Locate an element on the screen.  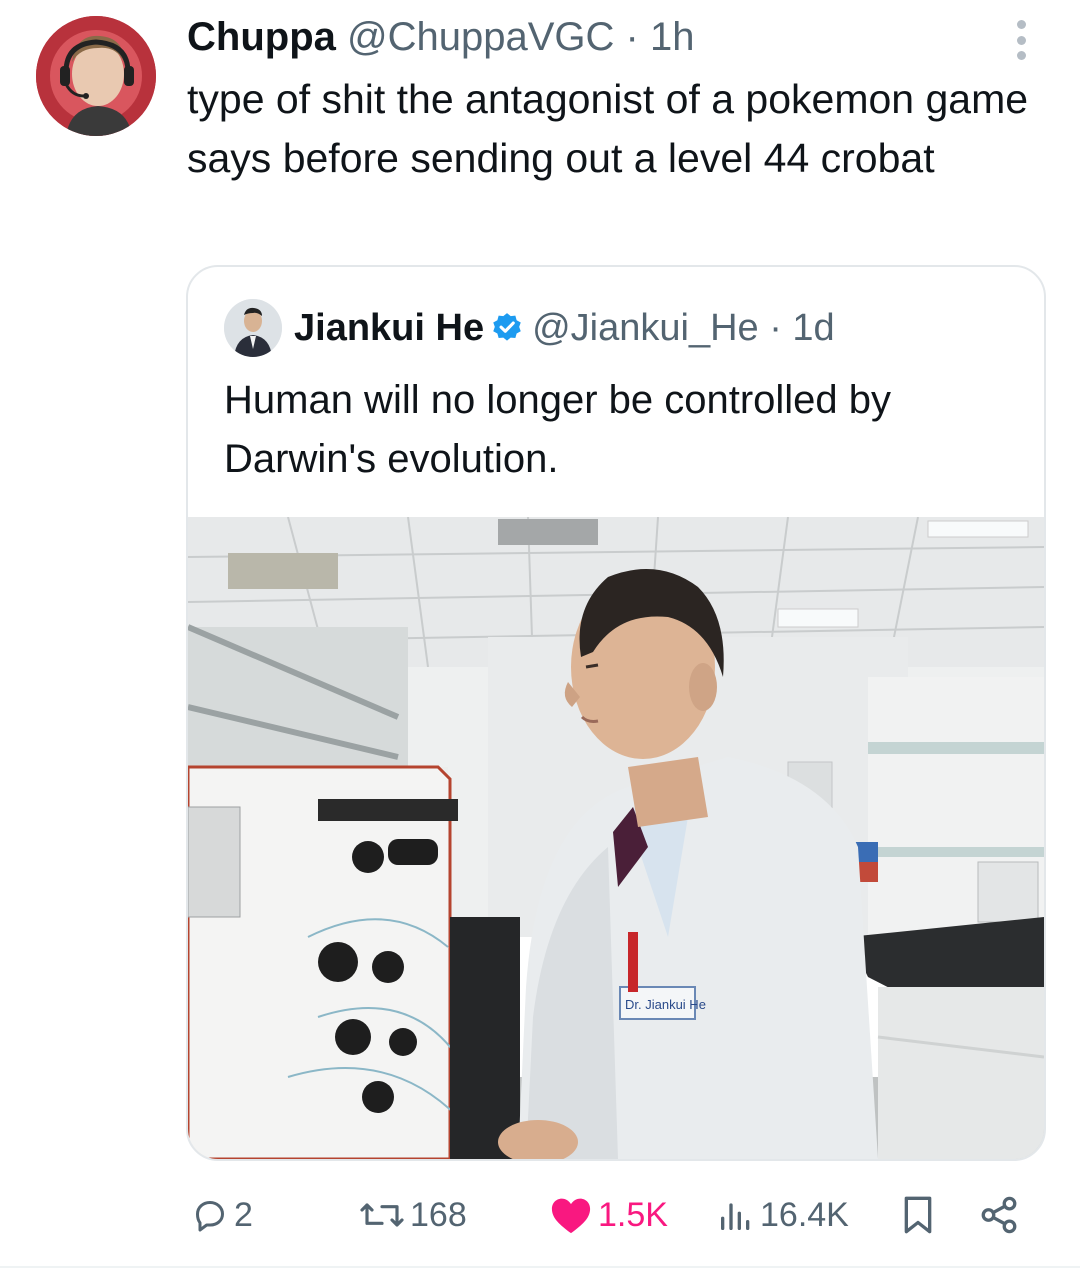
views-count: 16.4K is located at coordinates (804, 1214).